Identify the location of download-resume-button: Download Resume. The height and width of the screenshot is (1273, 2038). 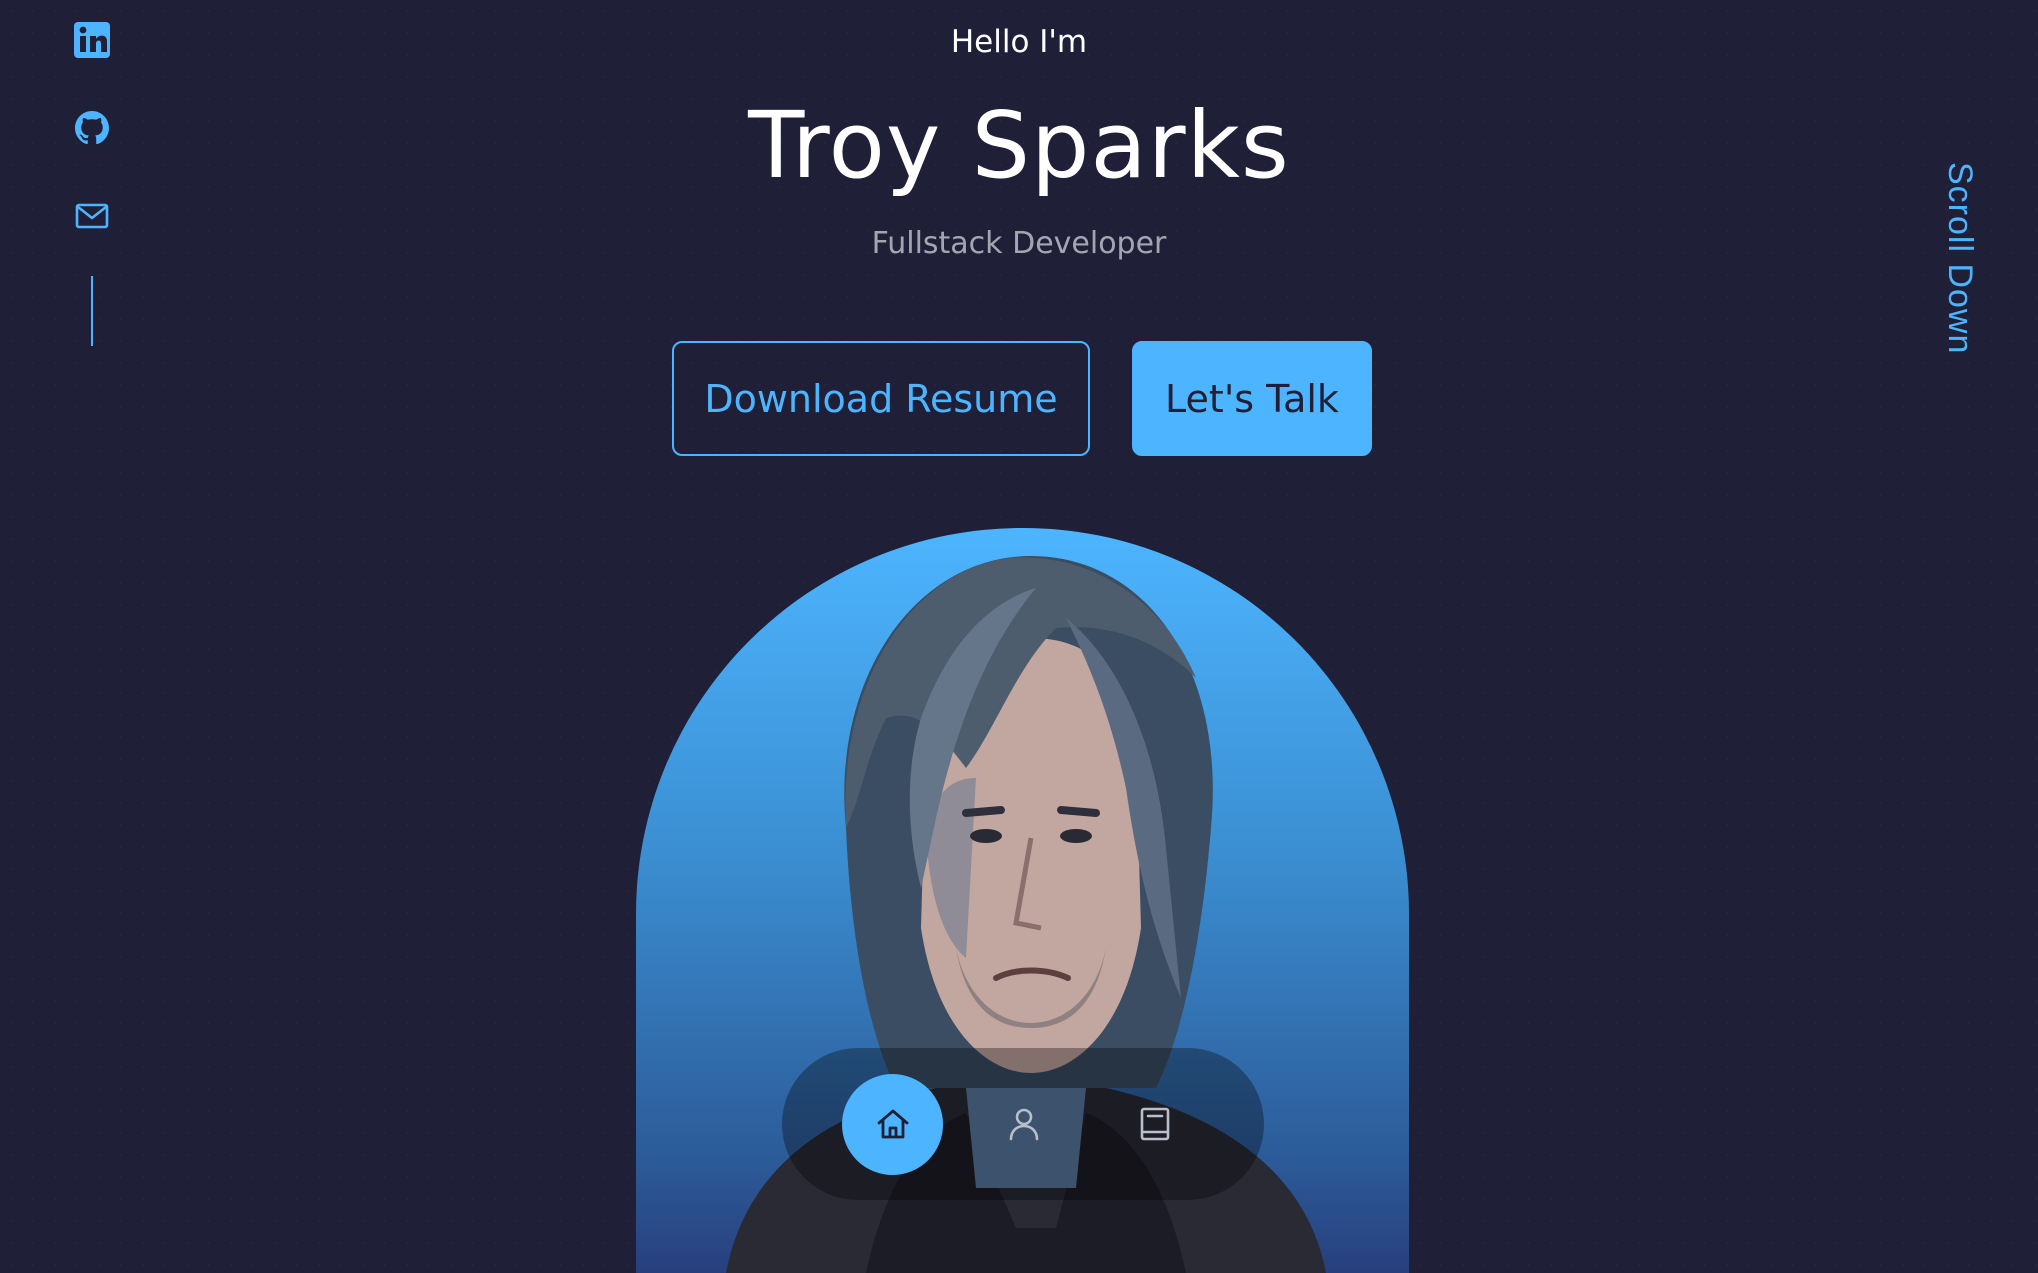
(881, 398).